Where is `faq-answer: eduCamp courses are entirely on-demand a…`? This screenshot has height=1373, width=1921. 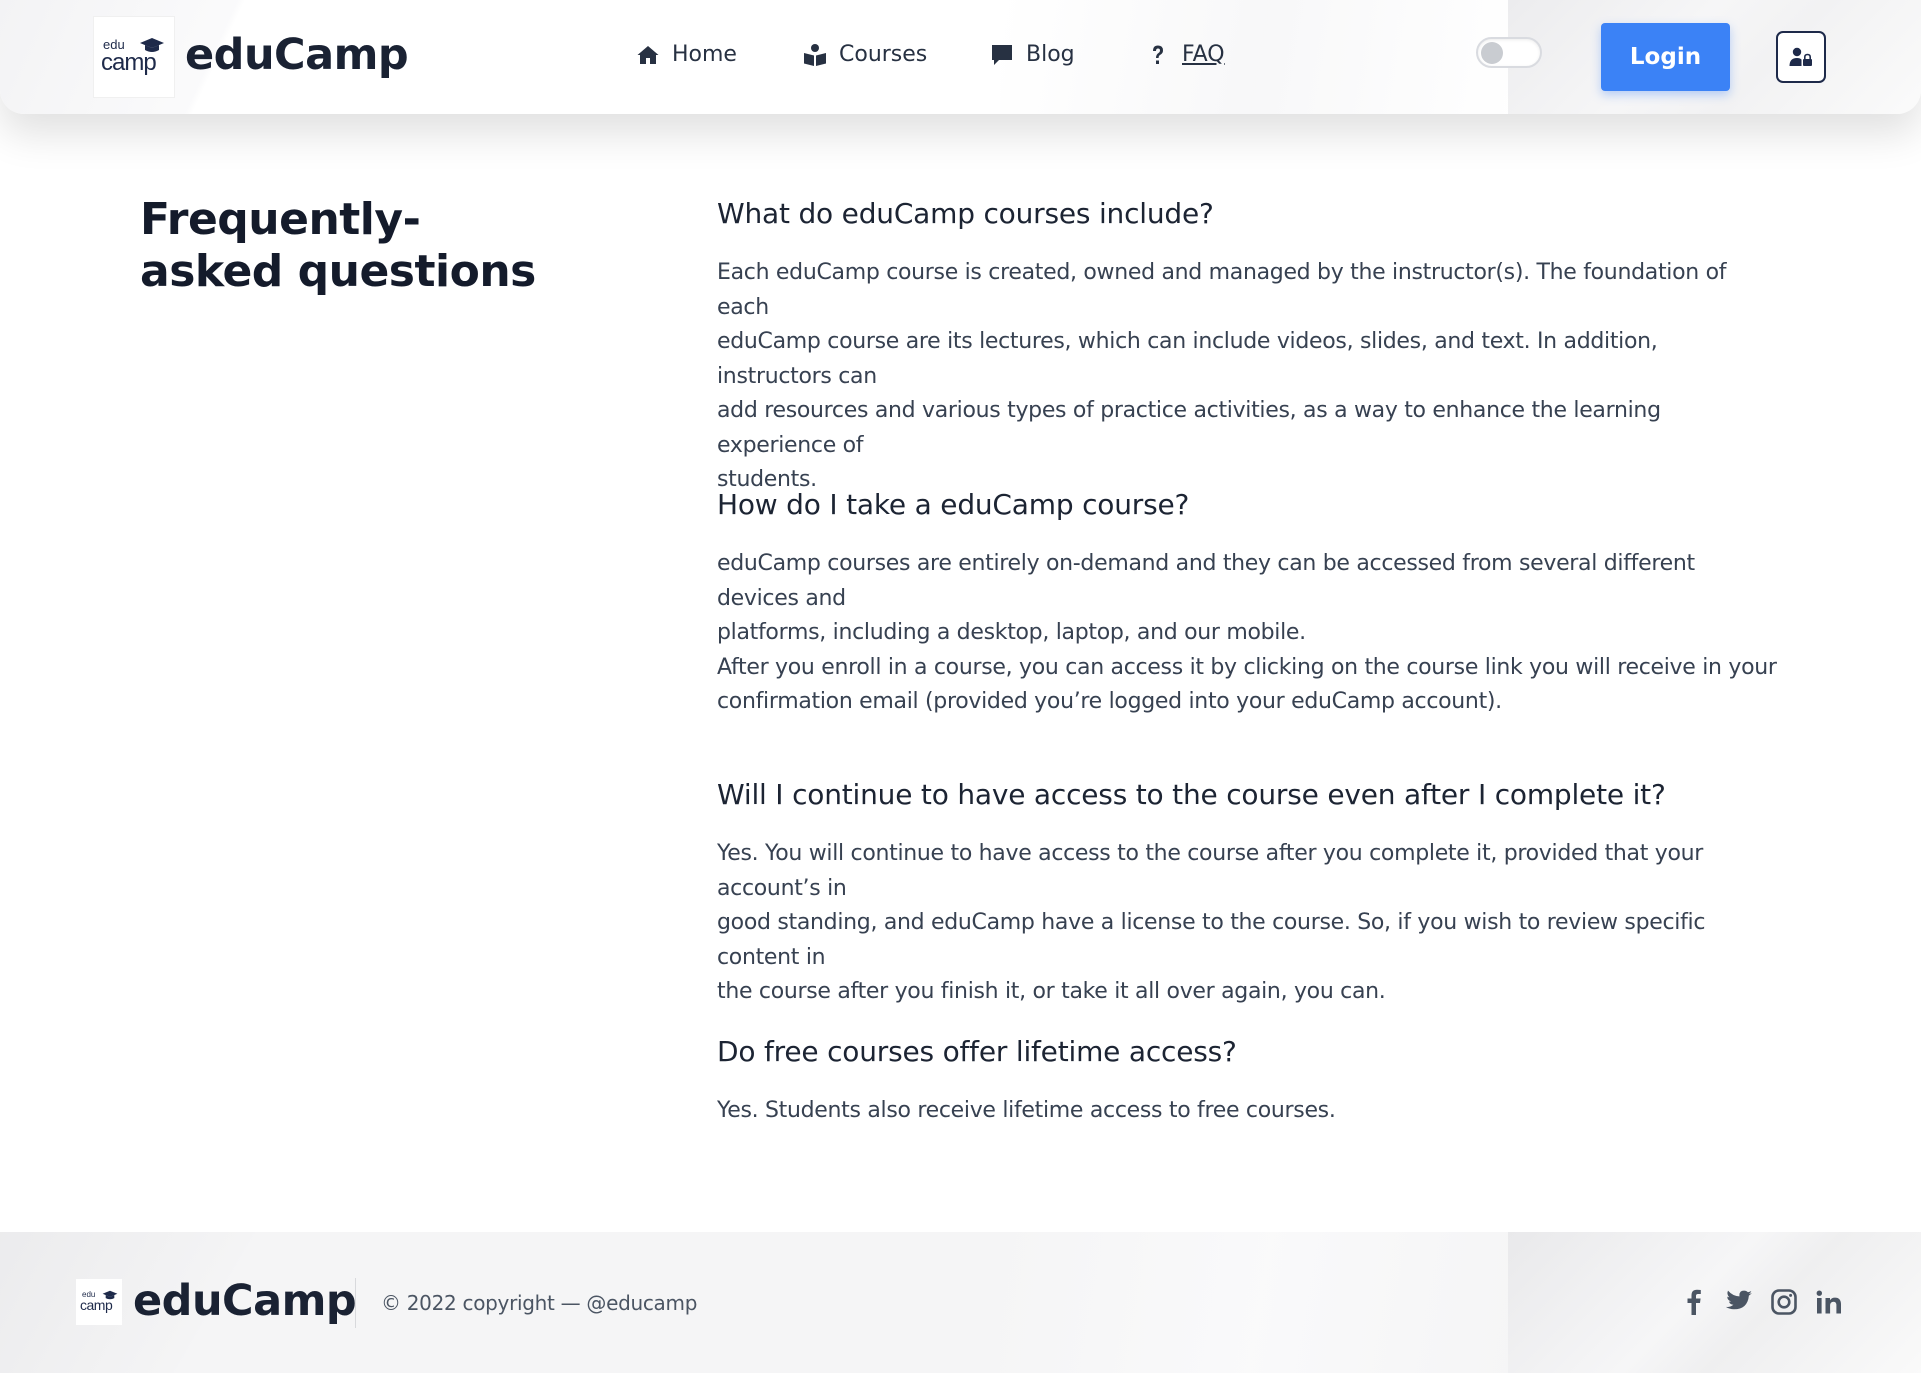 faq-answer: eduCamp courses are entirely on-demand a… is located at coordinates (1247, 633).